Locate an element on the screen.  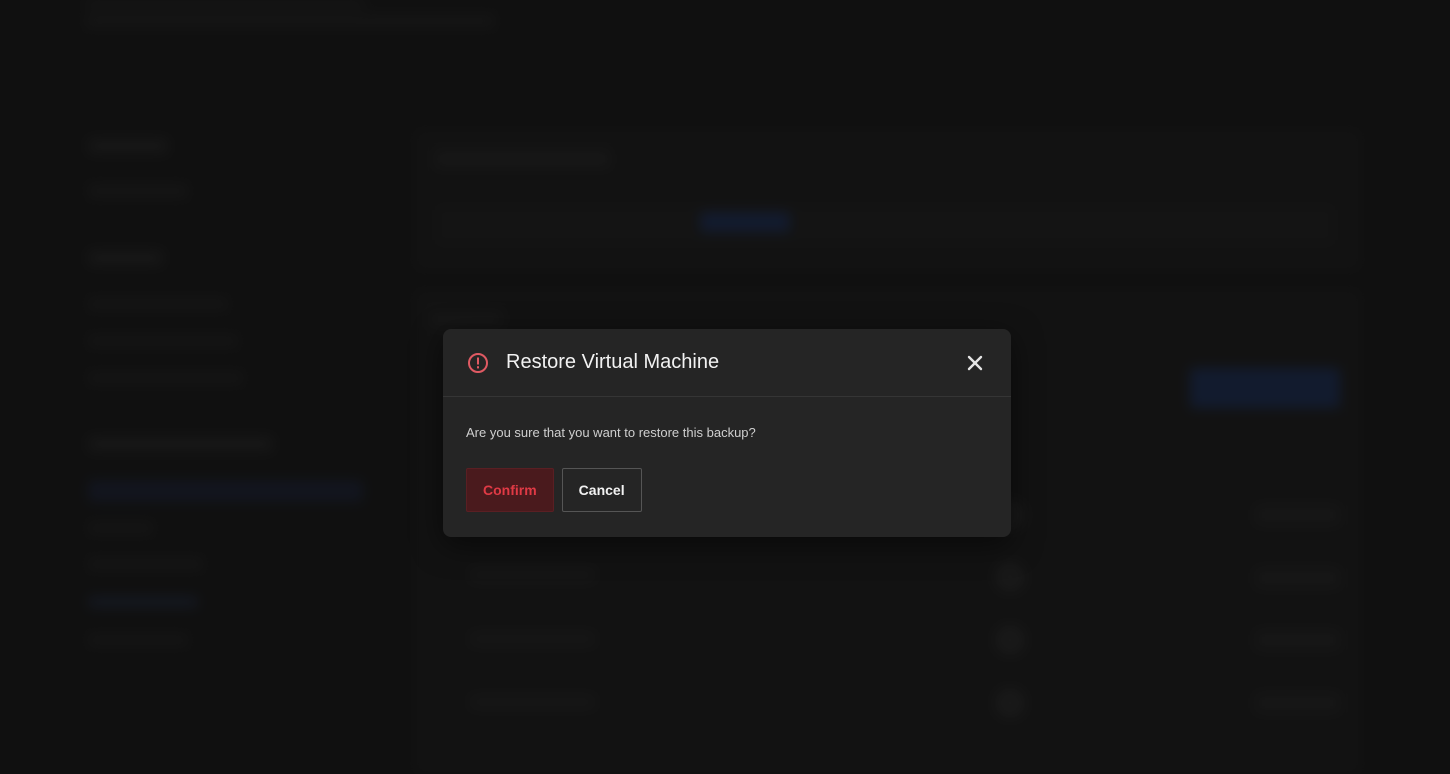
confirm-button: Confirm is located at coordinates (510, 490).